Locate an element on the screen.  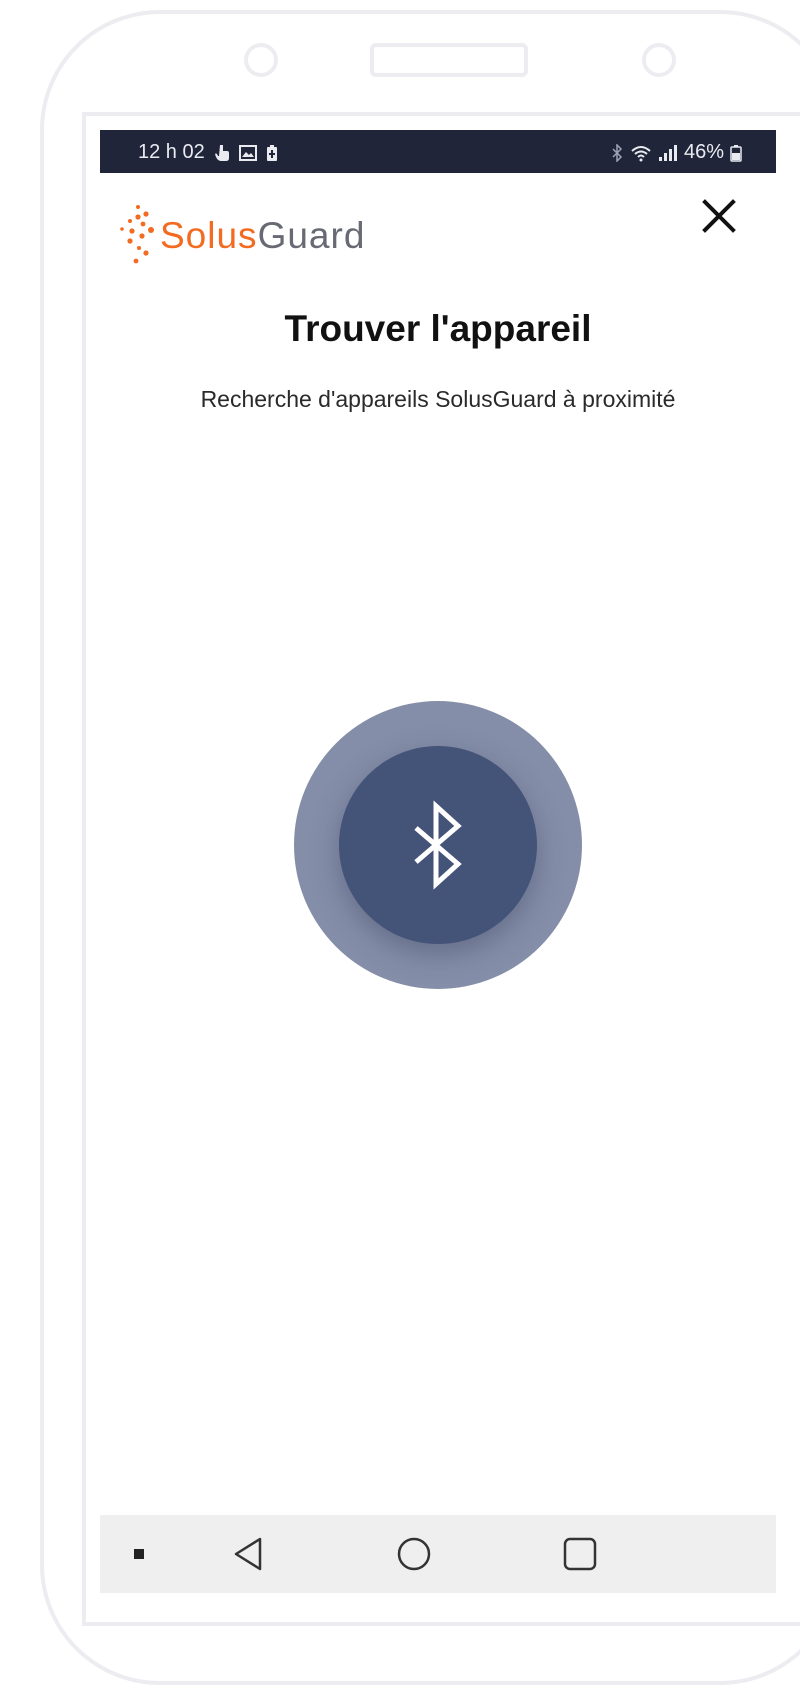
nav-recents-button is located at coordinates (580, 1554).